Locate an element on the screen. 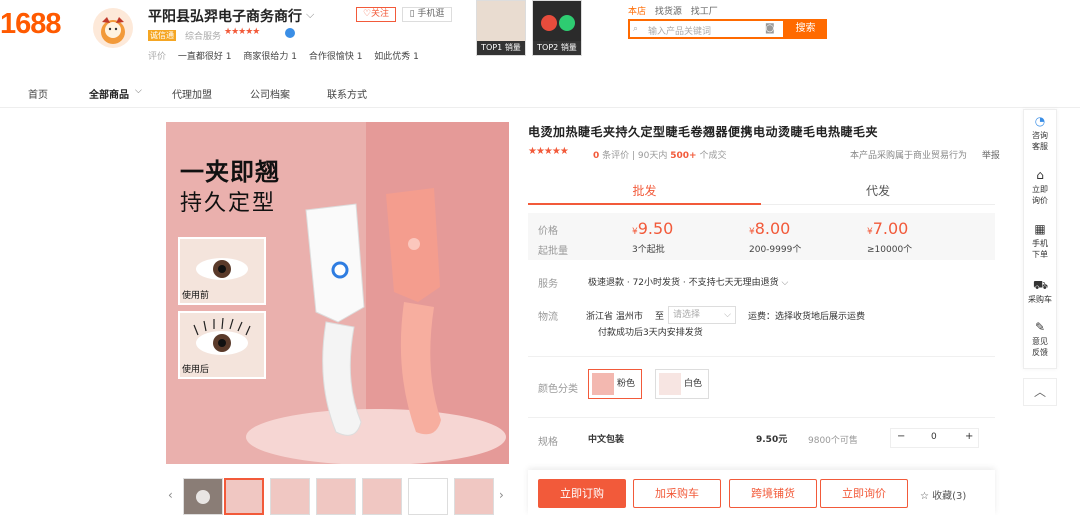 The height and width of the screenshot is (515, 1080). qty-tier-3: ≥10000个 is located at coordinates (890, 250).